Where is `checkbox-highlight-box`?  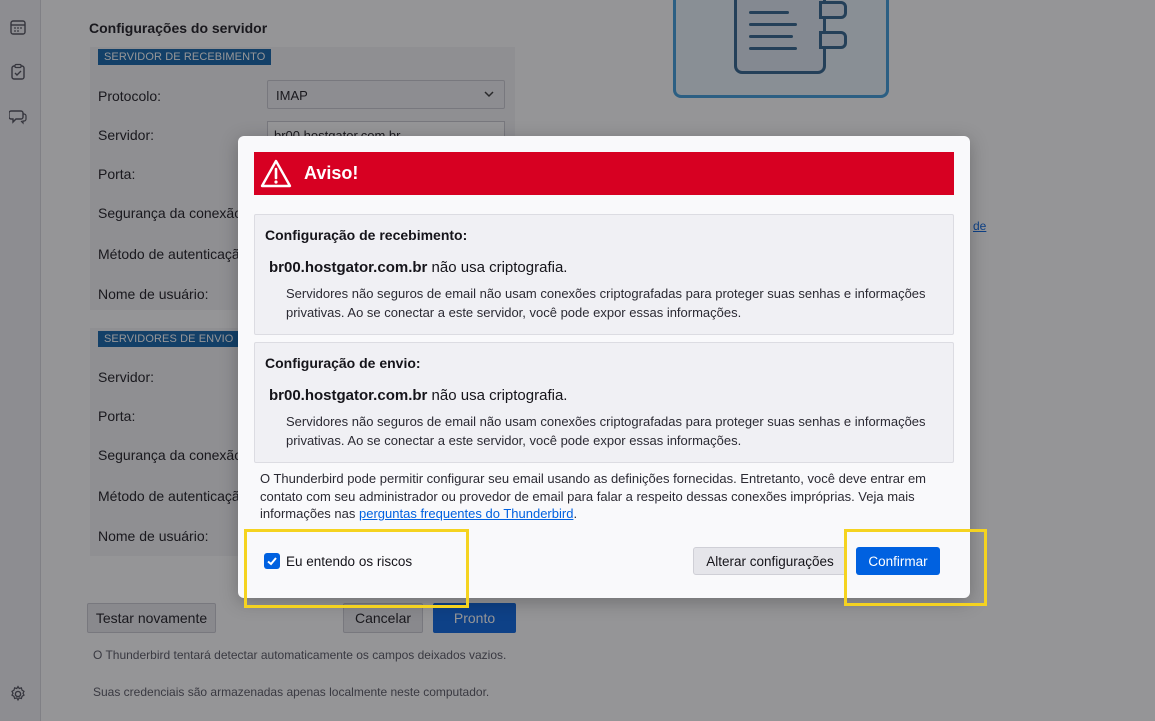 checkbox-highlight-box is located at coordinates (356, 568).